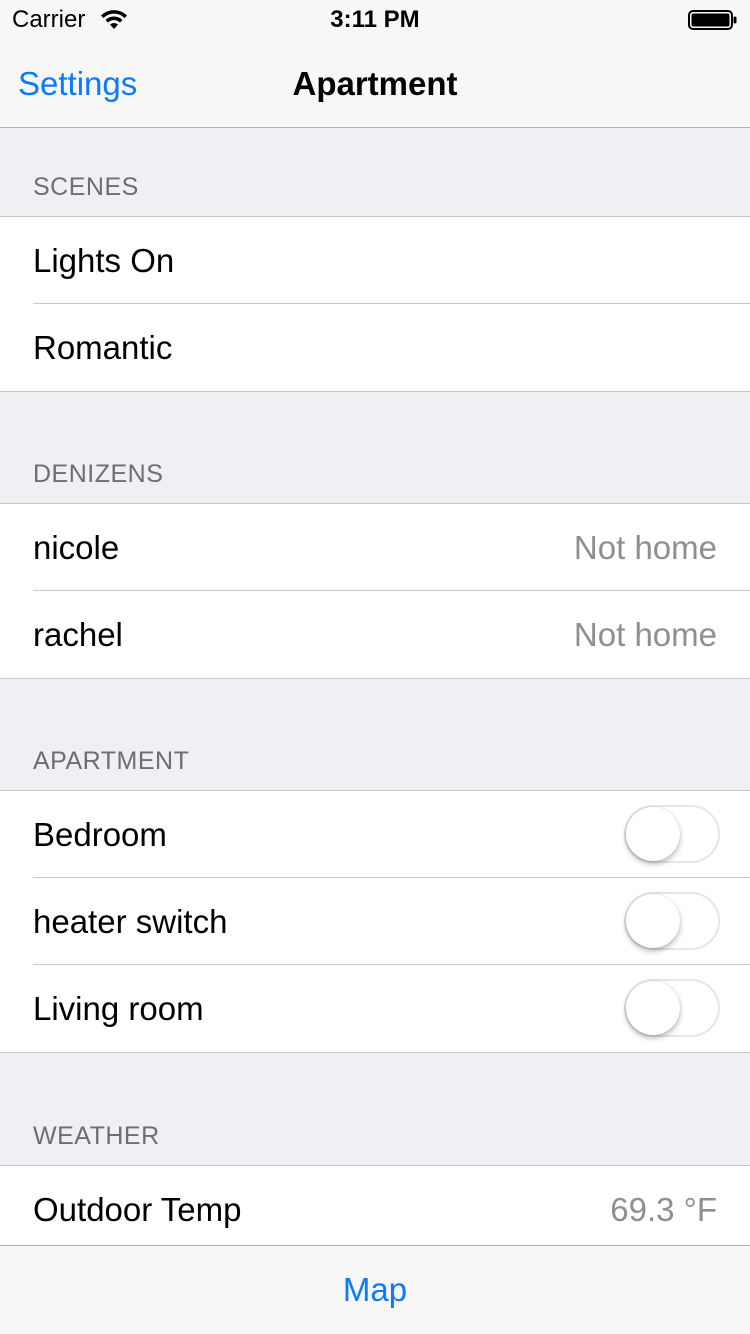  Describe the element at coordinates (130, 921) in the screenshot. I see `switch-label: heater switch` at that location.